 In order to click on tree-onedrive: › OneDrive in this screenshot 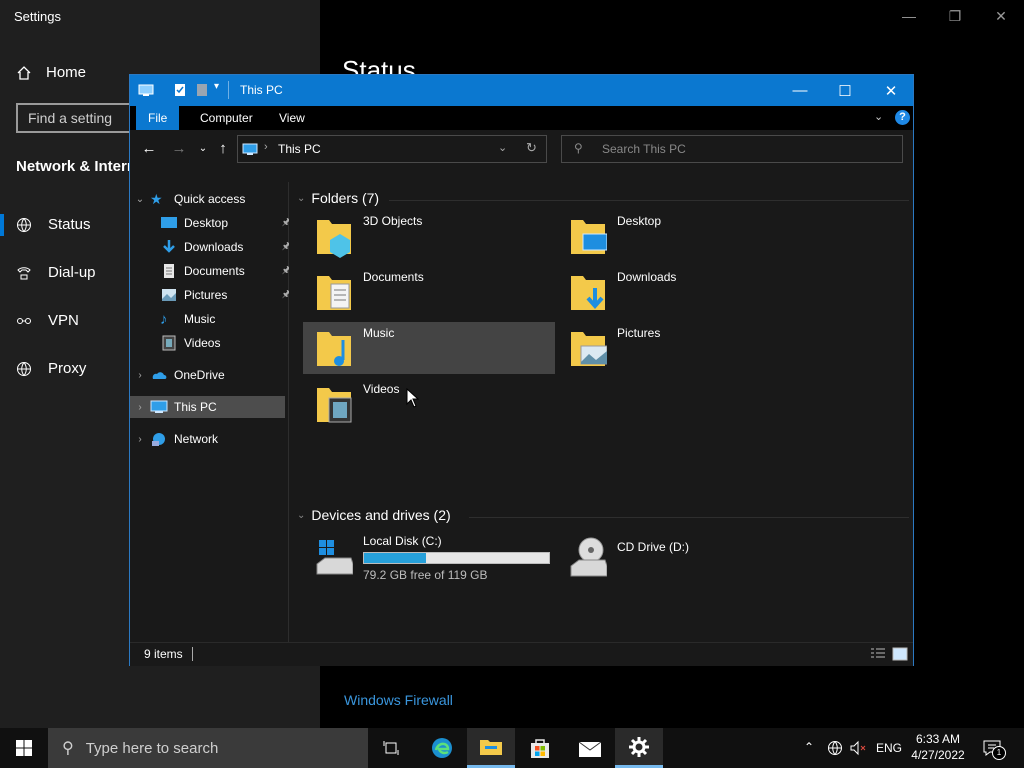, I will do `click(207, 375)`.